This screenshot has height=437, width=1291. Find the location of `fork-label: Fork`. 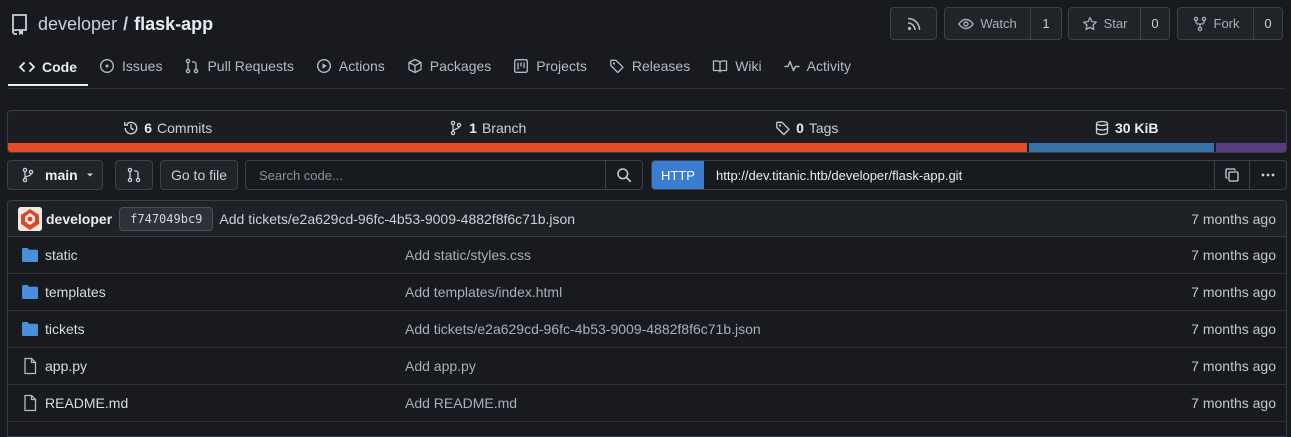

fork-label: Fork is located at coordinates (1226, 23).